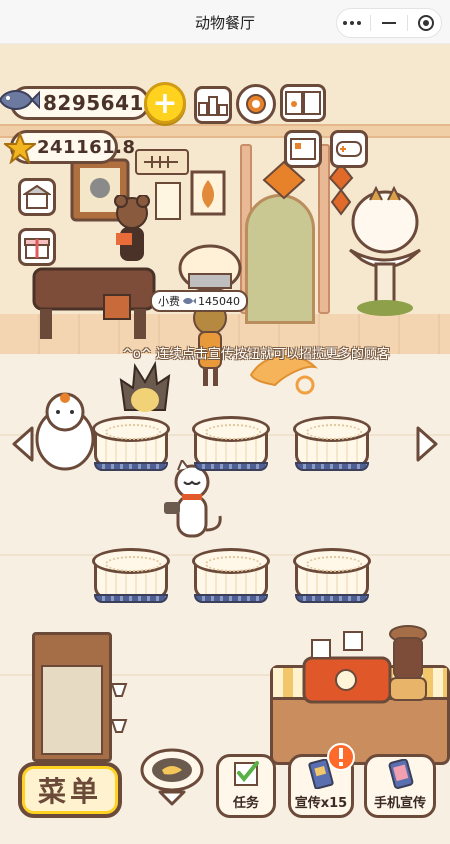 The width and height of the screenshot is (450, 844). Describe the element at coordinates (168, 201) in the screenshot. I see `wall-note` at that location.